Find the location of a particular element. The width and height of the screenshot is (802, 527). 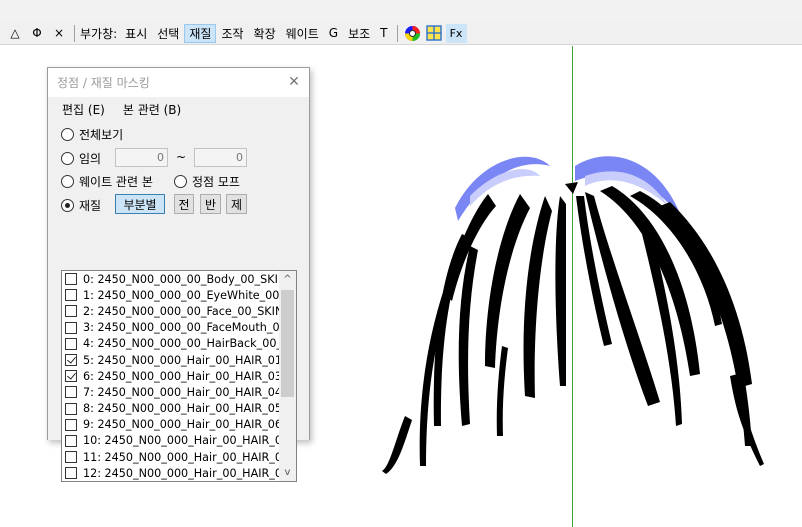

phi-icon: Φ is located at coordinates (37, 33).